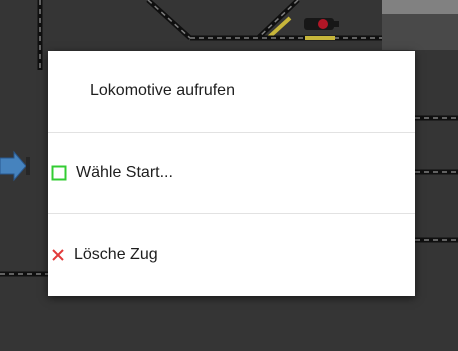  What do you see at coordinates (59, 173) in the screenshot?
I see `start-square-icon` at bounding box center [59, 173].